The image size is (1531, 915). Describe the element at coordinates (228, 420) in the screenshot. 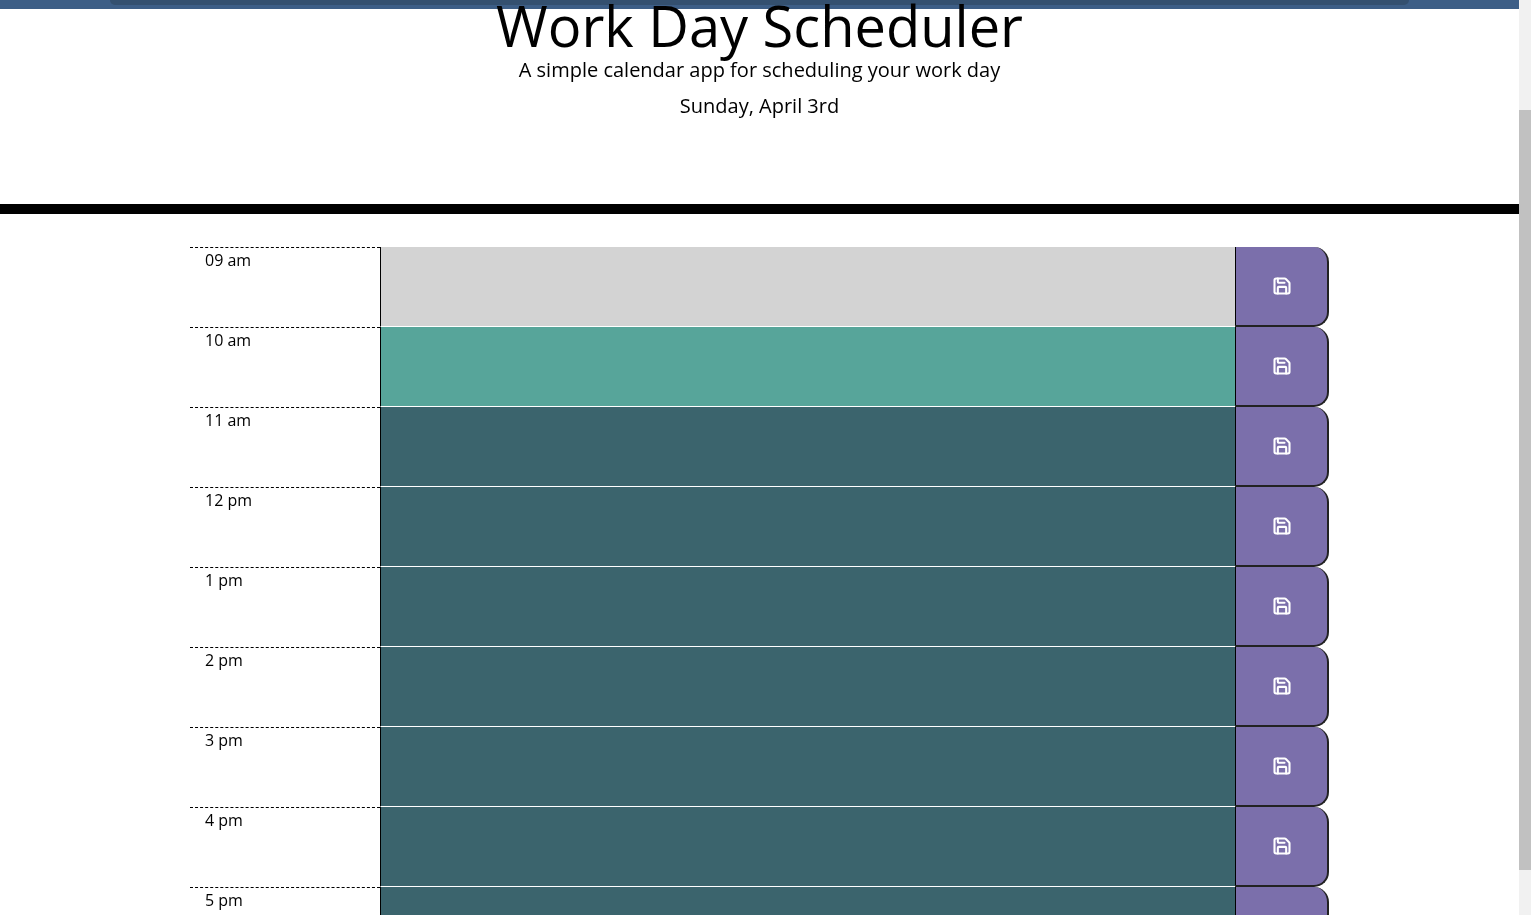

I see `hour-label: 11 am` at that location.